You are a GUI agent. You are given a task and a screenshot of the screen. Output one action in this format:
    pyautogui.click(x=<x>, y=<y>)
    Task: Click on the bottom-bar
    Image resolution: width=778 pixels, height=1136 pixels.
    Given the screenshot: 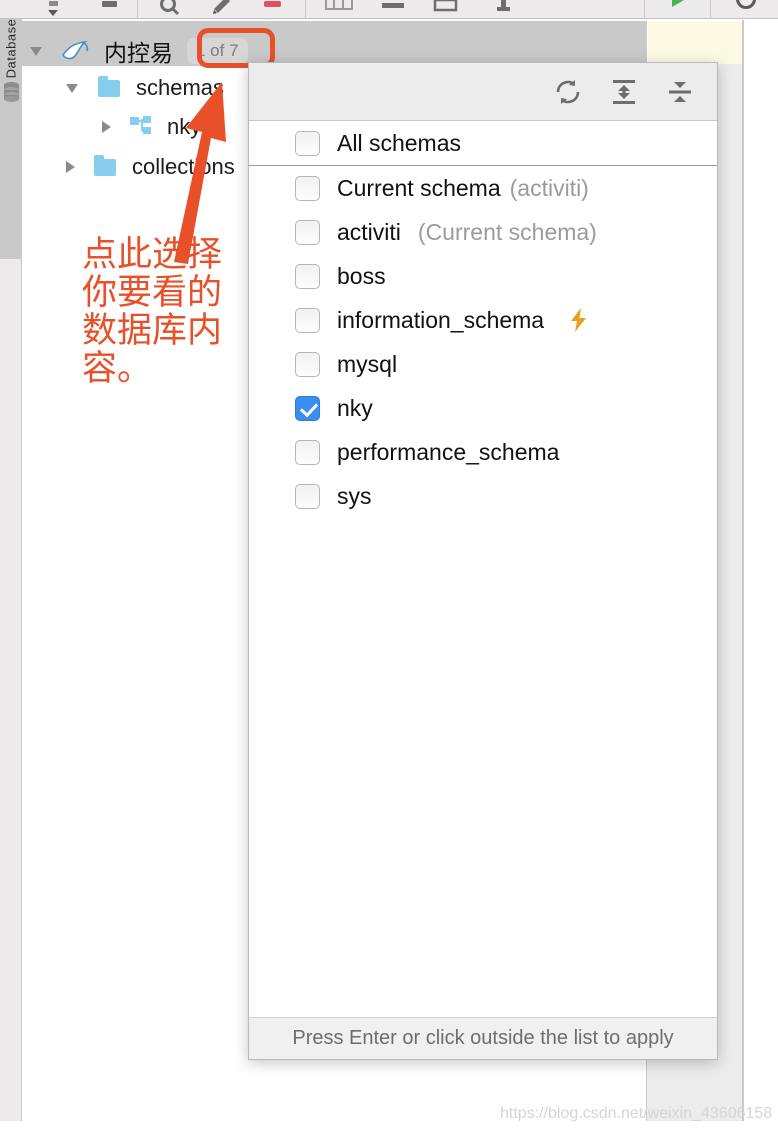 What is the action you would take?
    pyautogui.click(x=389, y=1128)
    